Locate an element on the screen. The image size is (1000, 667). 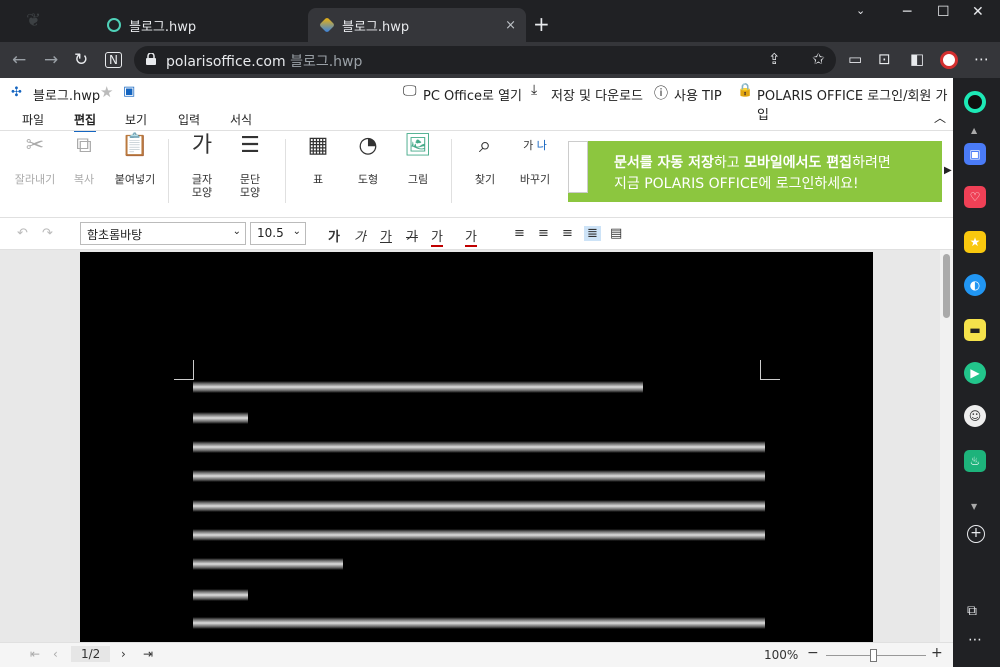
first-page-icon: ⇤ is located at coordinates (35, 654).